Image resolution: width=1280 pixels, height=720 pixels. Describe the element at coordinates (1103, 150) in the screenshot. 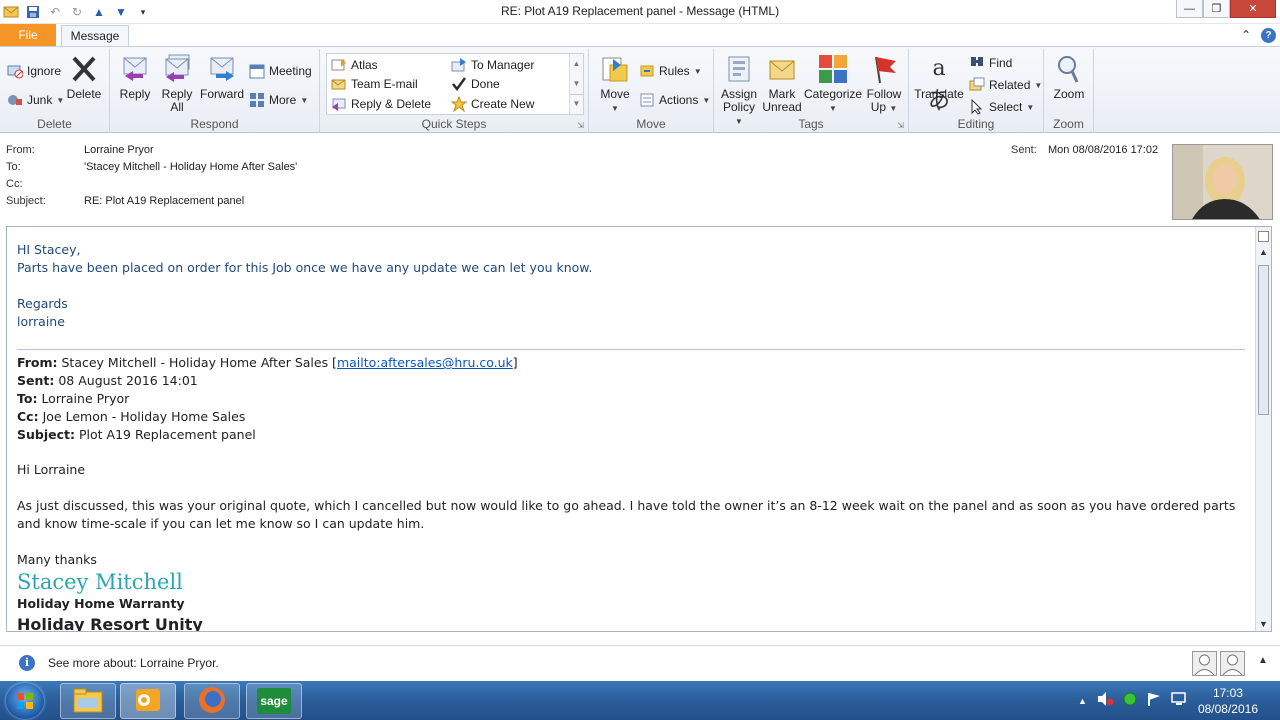

I see `sent-value: Mon 08/08/2016 17:02` at that location.